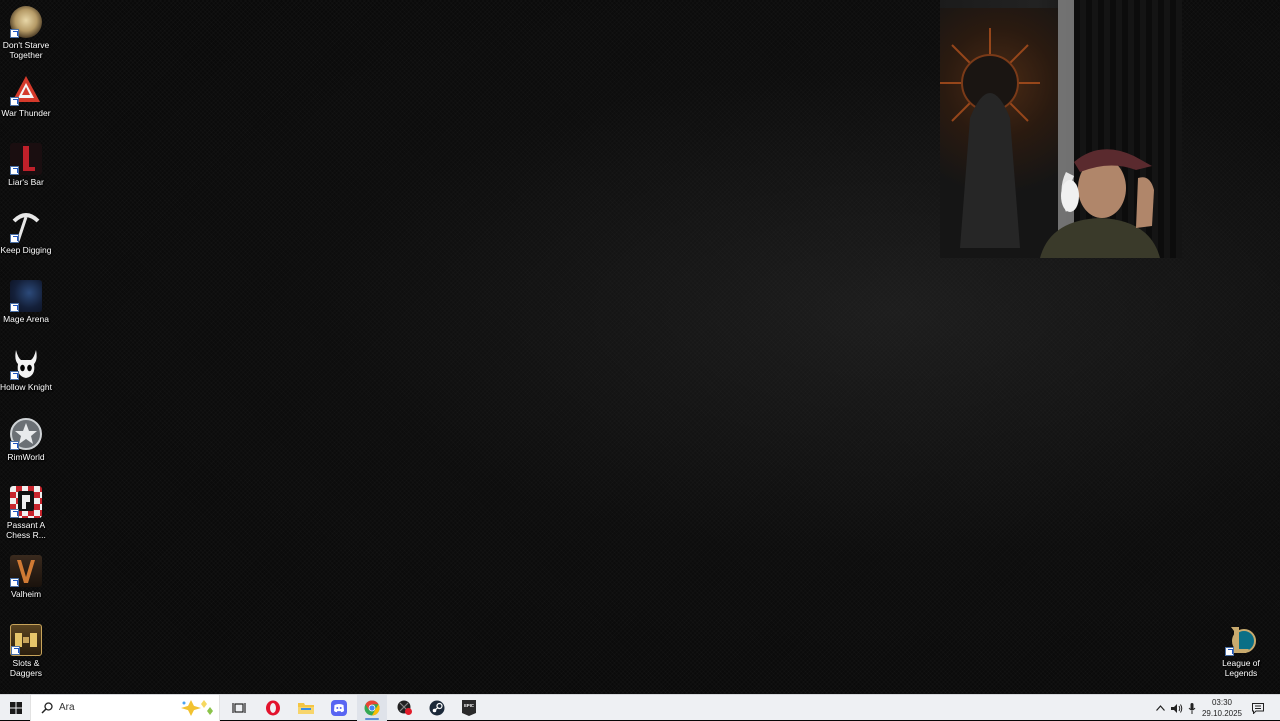 This screenshot has width=1280, height=721. I want to click on epic-games-icon: EPIC, so click(469, 708).